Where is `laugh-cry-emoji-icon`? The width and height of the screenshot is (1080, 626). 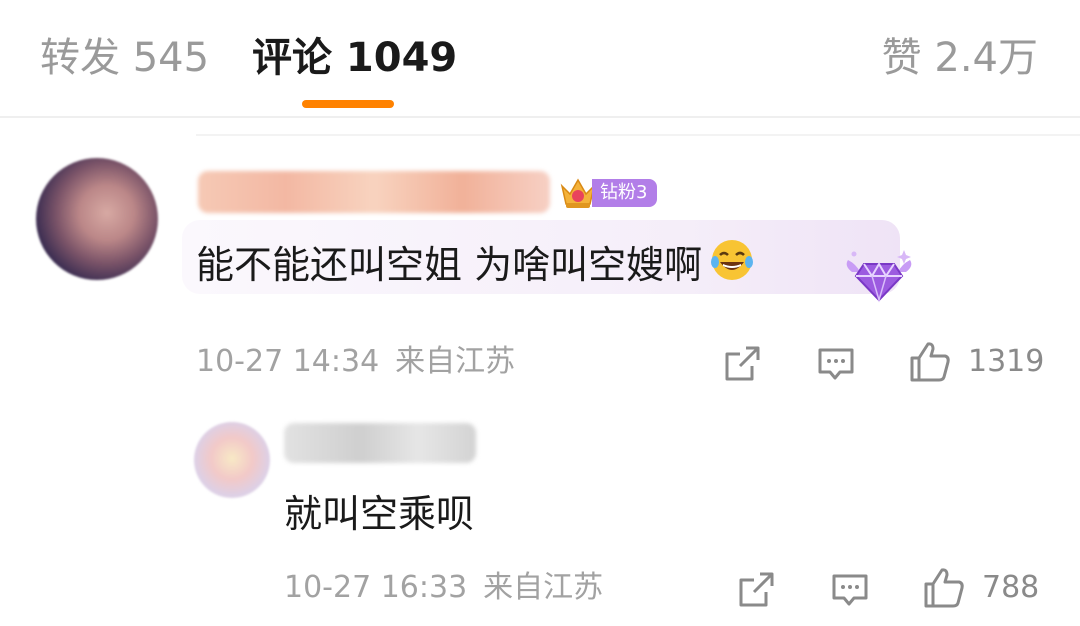 laugh-cry-emoji-icon is located at coordinates (732, 260).